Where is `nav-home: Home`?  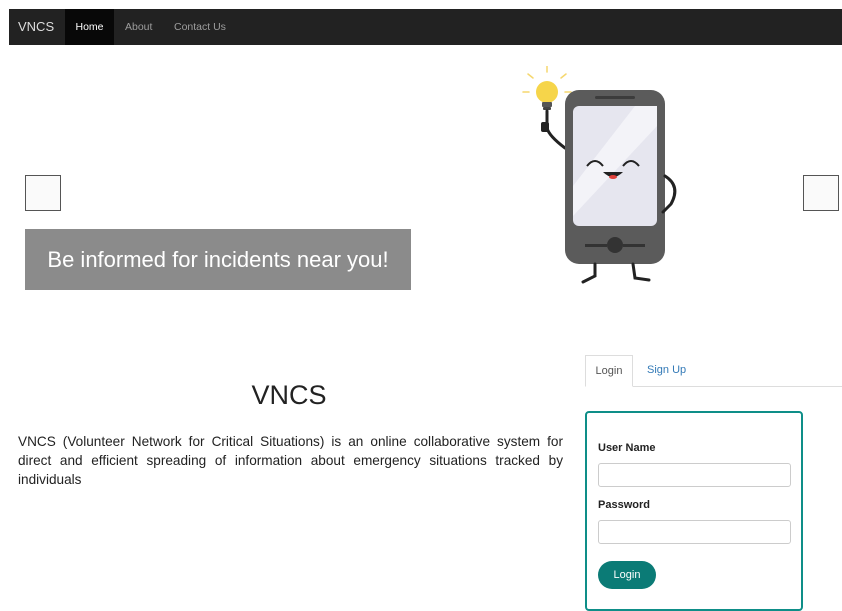 nav-home: Home is located at coordinates (89, 27).